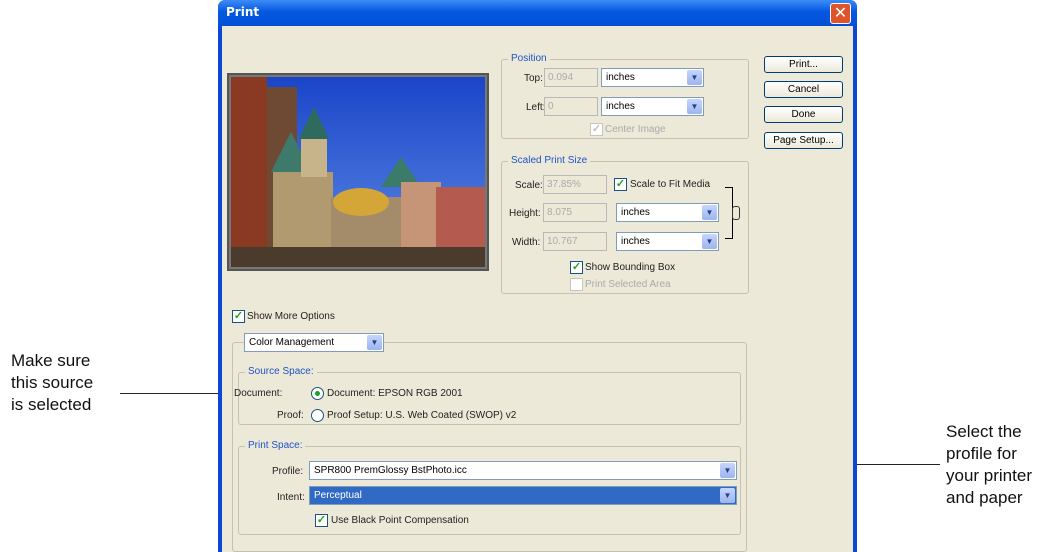 Image resolution: width=1059 pixels, height=552 pixels. What do you see at coordinates (620, 184) in the screenshot?
I see `scale-to-fit-checkbox: ✓` at bounding box center [620, 184].